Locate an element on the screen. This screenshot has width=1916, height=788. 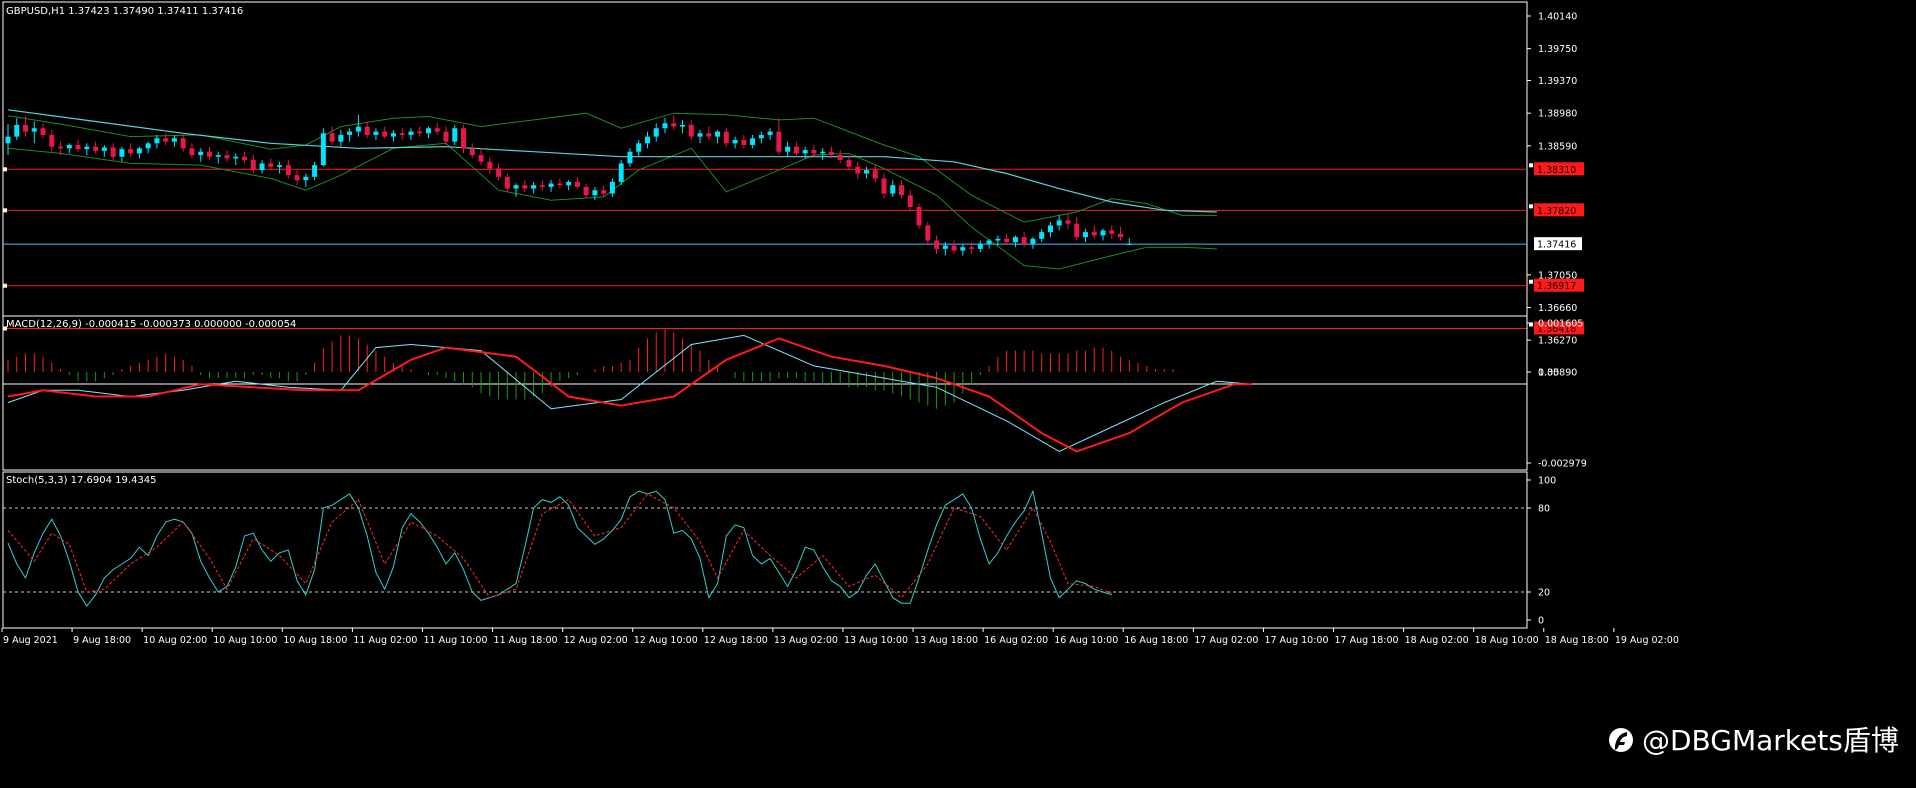
stoch-tick-label: 0 is located at coordinates (1541, 621).